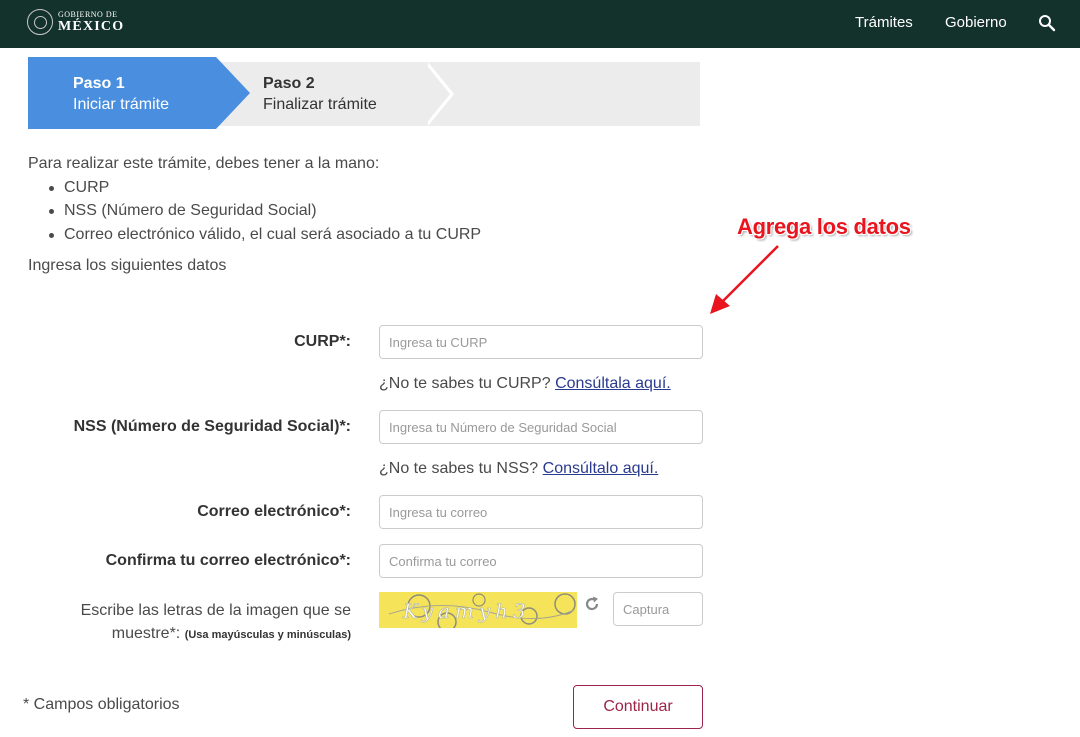 Image resolution: width=1080 pixels, height=737 pixels. I want to click on step-2-number: Paso 2, so click(289, 83).